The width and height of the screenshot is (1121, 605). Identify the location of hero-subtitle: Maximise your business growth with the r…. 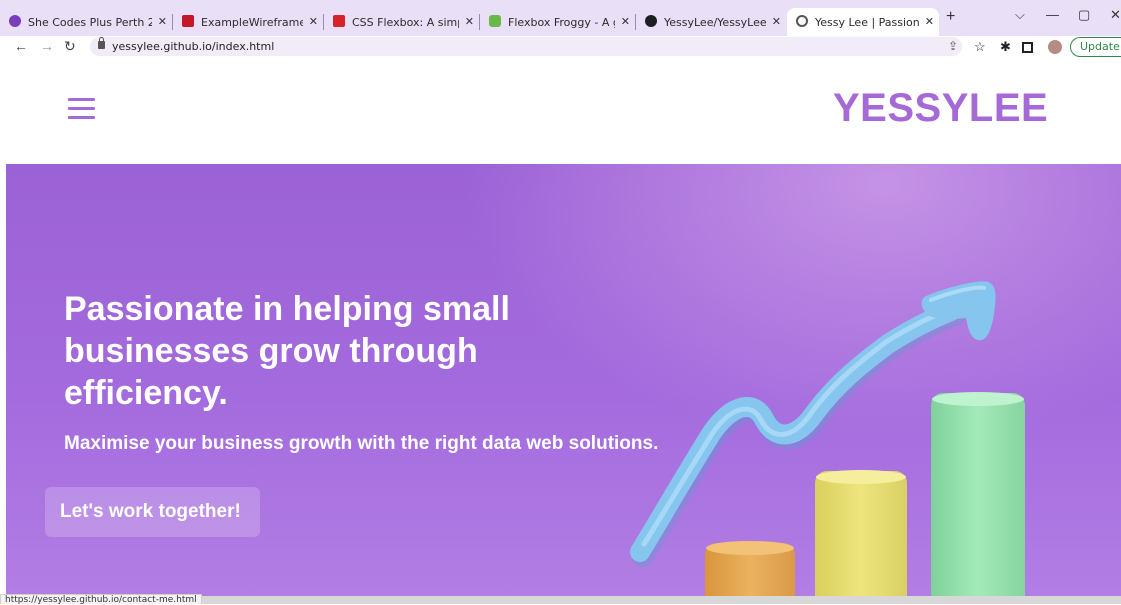
(361, 443).